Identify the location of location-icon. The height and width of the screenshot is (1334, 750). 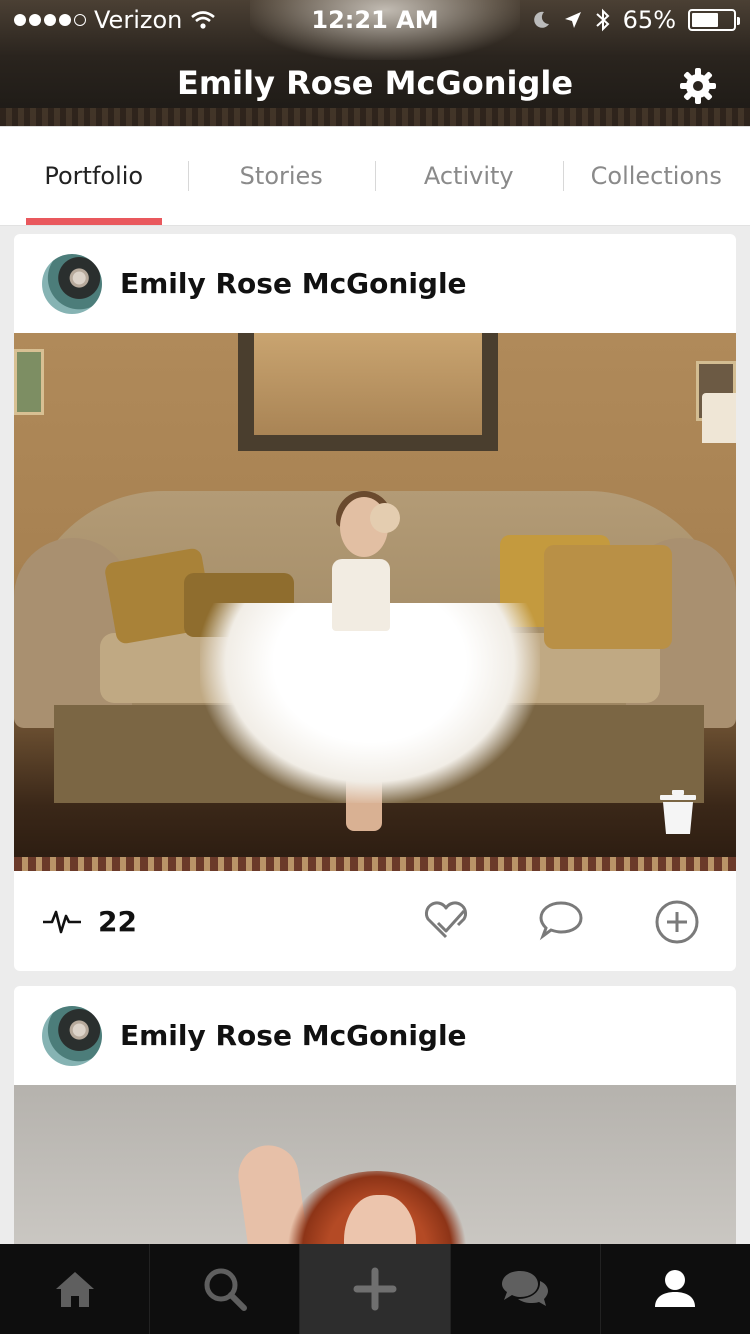
(572, 20).